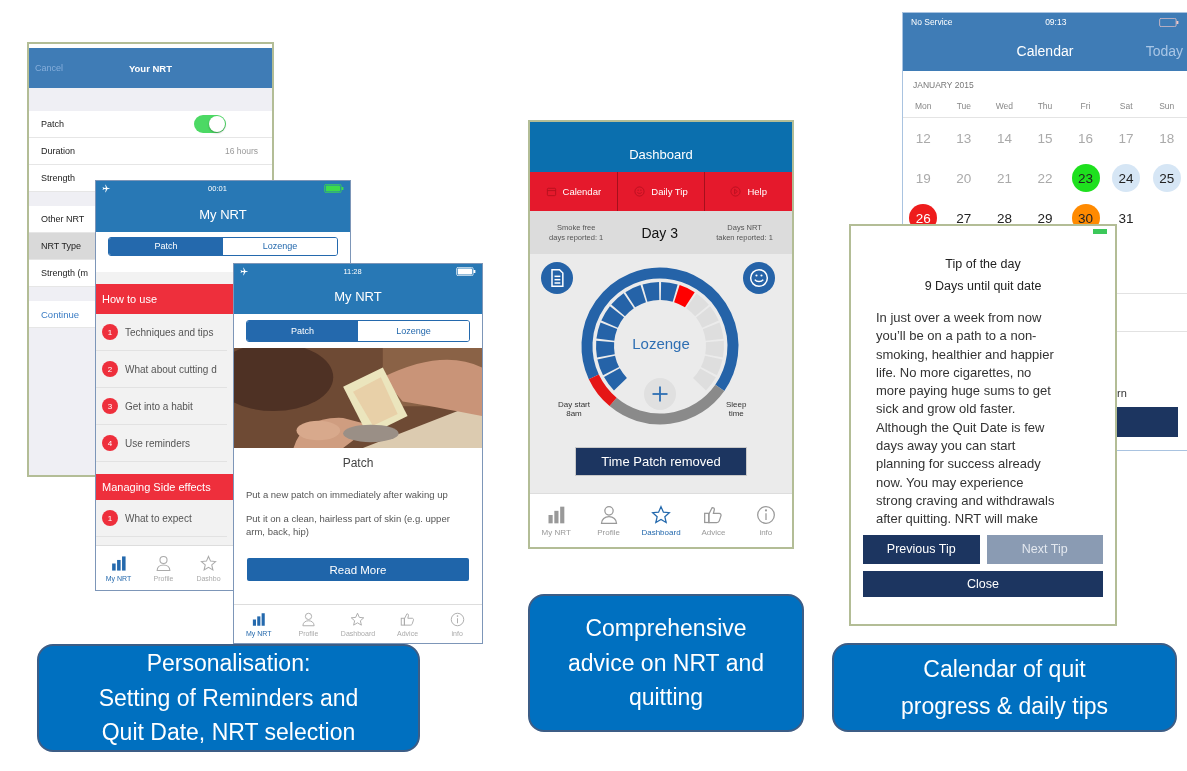 Image resolution: width=1187 pixels, height=771 pixels. What do you see at coordinates (1085, 178) in the screenshot?
I see `calendar-day: 23` at bounding box center [1085, 178].